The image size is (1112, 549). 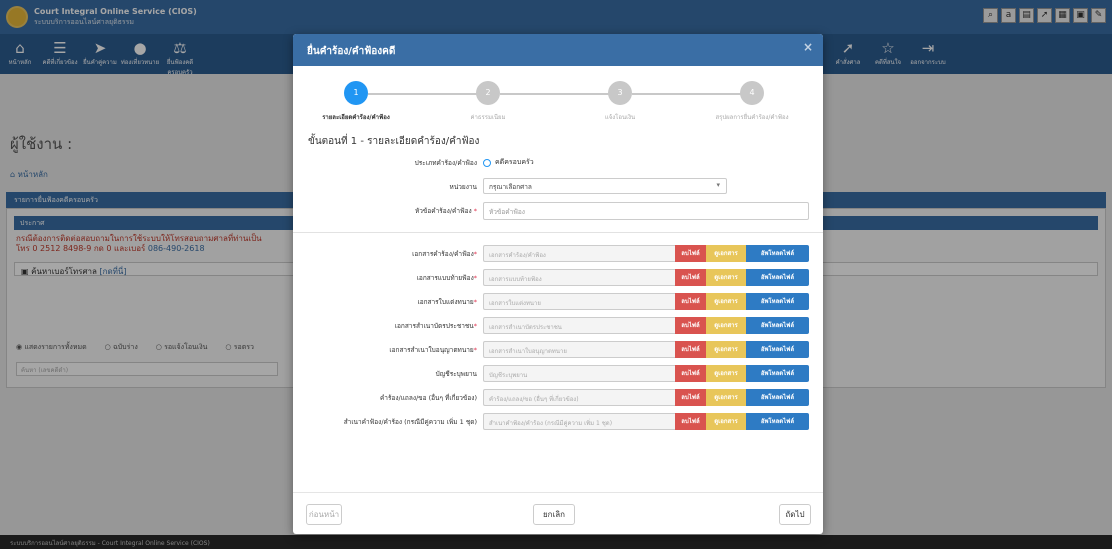 I want to click on document-label: เอกสารสำเนาใบอนุญาตทนาย*, so click(x=433, y=350).